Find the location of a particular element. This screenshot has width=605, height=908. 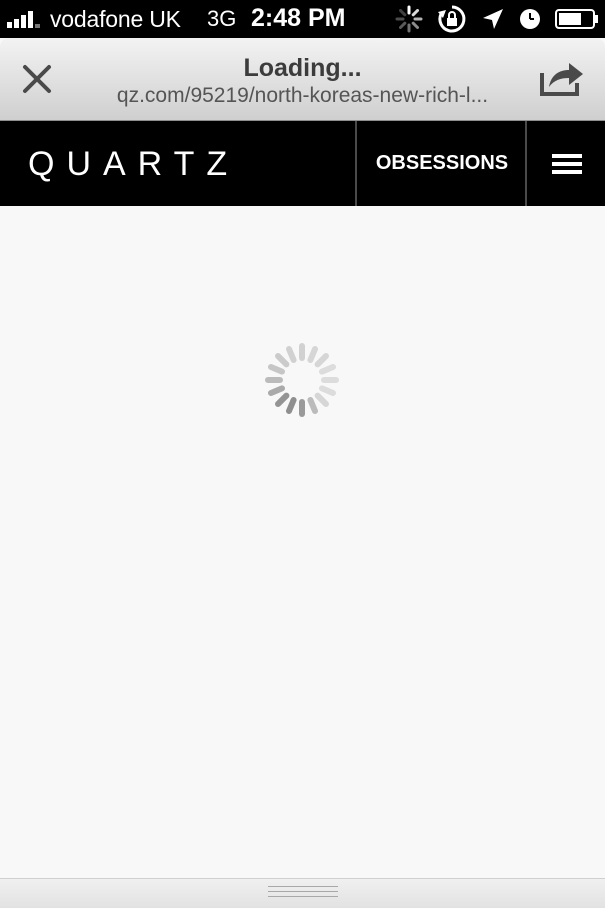

status-bar: vodafone UK 3G 2:48 PM is located at coordinates (302, 19).